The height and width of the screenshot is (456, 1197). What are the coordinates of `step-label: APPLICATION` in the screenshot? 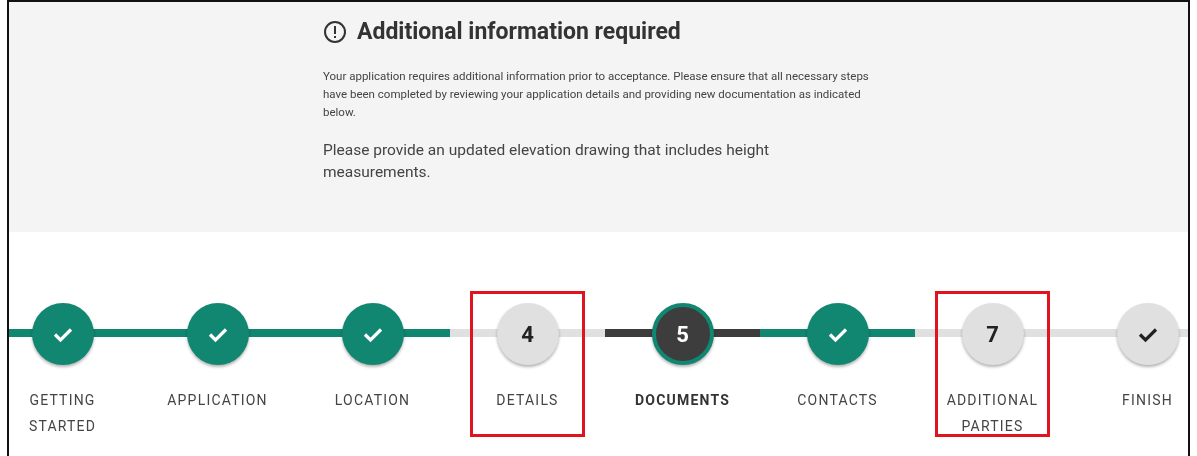 It's located at (217, 400).